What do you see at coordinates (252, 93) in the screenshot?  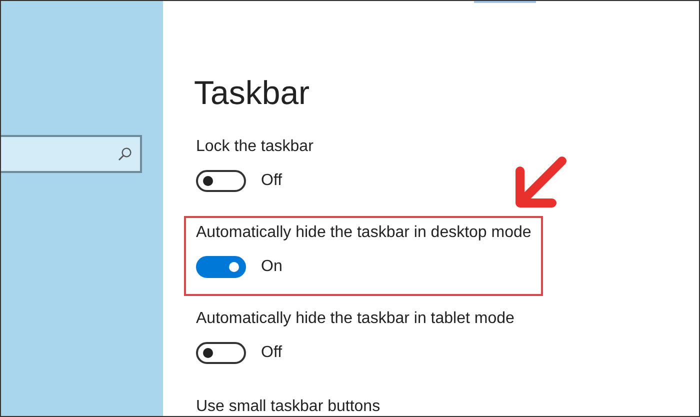 I see `page-title: Taskbar` at bounding box center [252, 93].